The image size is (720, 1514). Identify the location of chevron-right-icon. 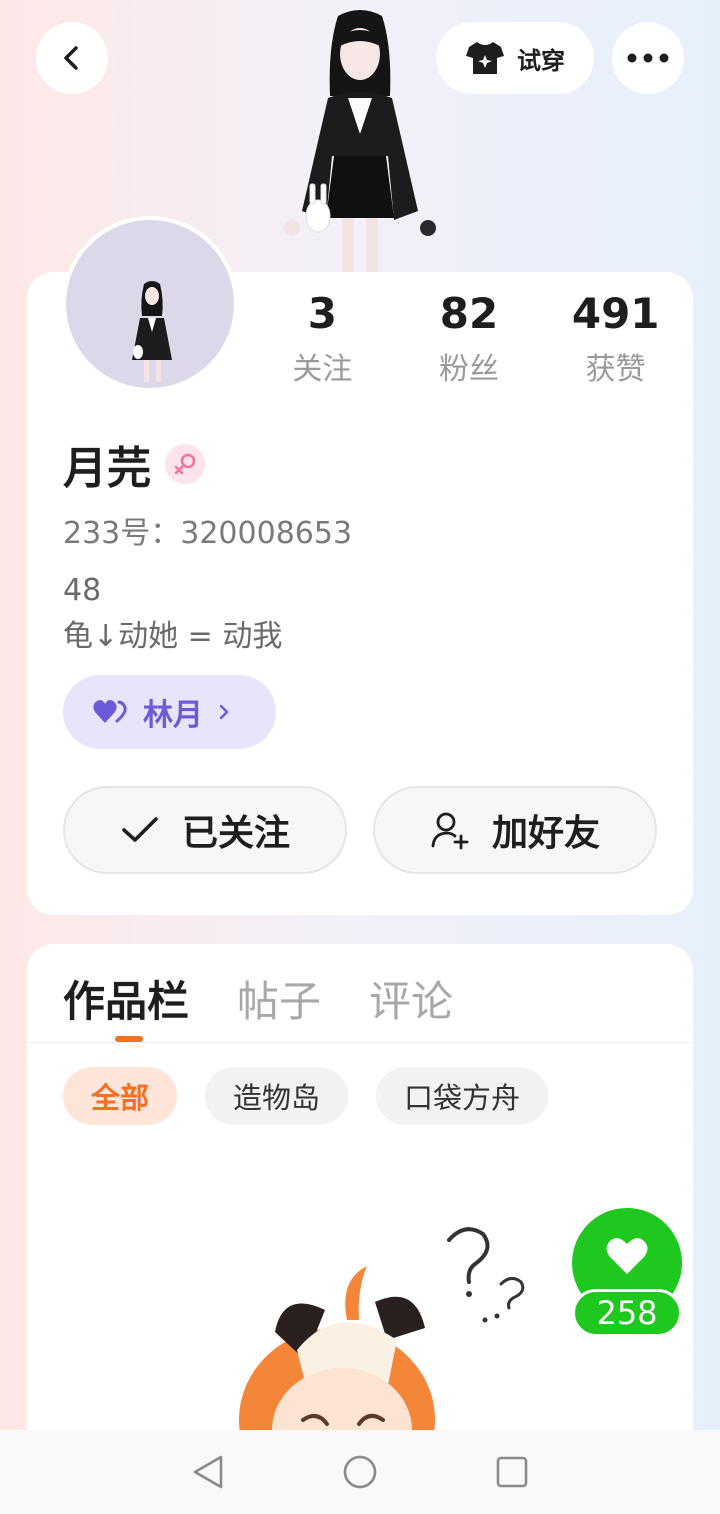
(224, 712).